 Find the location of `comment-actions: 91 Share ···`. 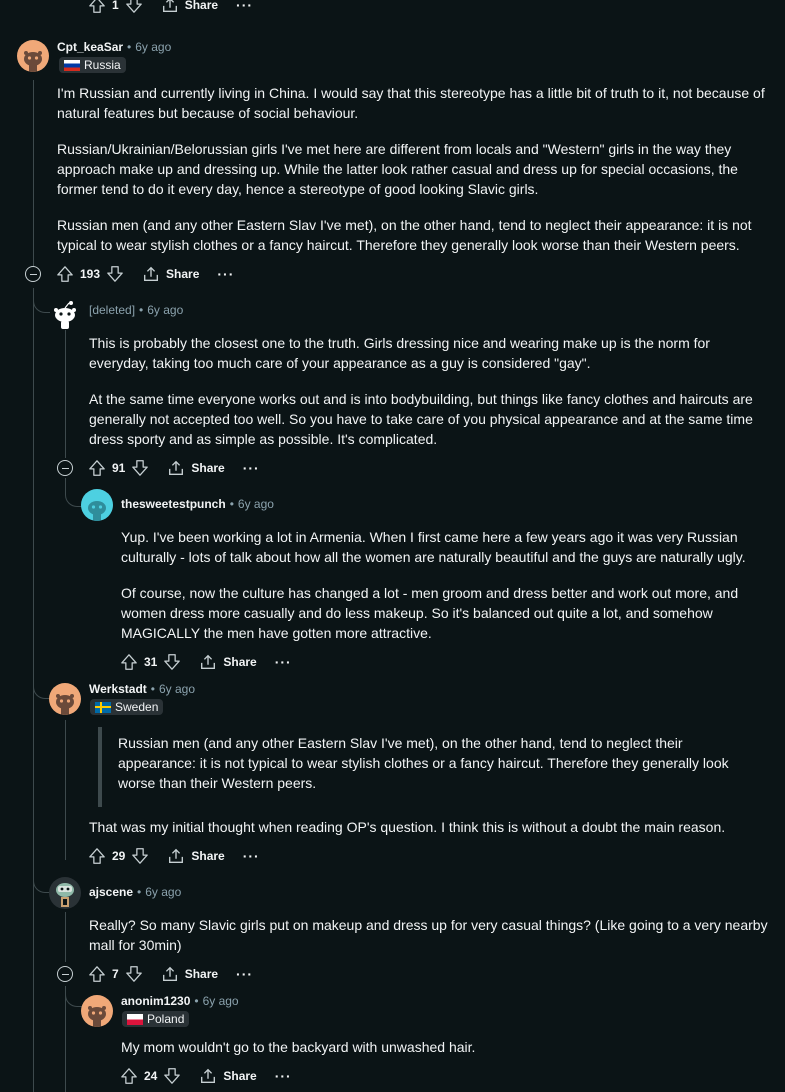

comment-actions: 91 Share ··· is located at coordinates (174, 468).